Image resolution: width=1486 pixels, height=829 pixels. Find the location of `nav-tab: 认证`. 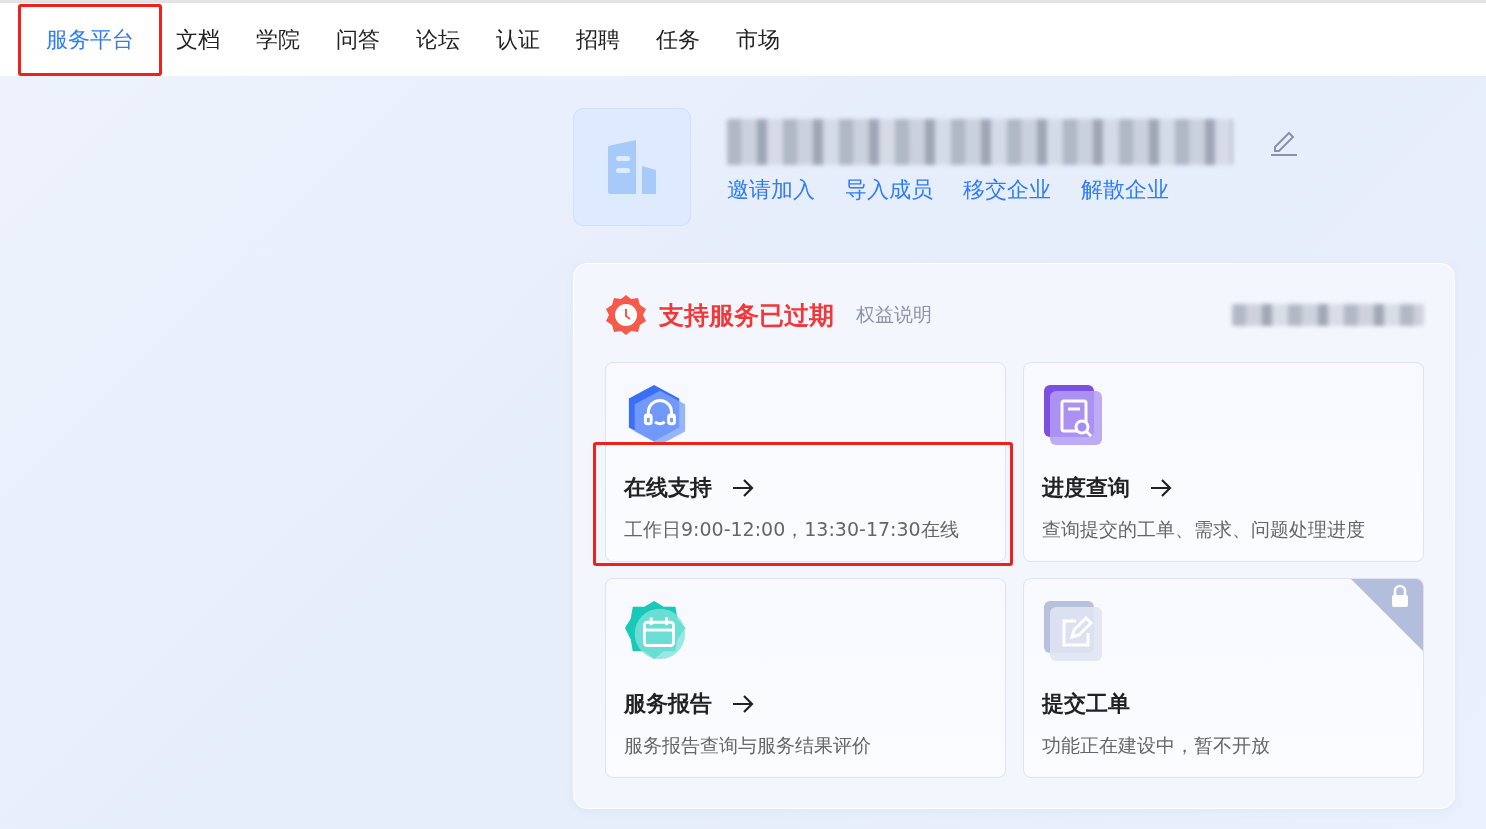

nav-tab: 认证 is located at coordinates (518, 39).